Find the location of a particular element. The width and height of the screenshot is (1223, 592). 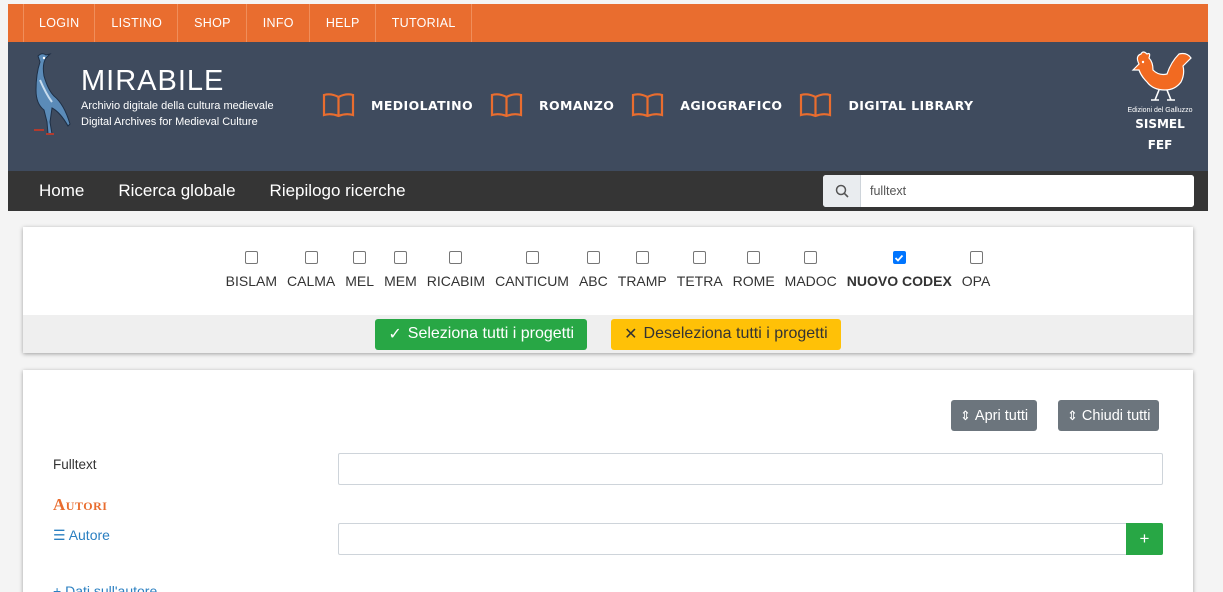

section-digital-library: DIGITAL LIBRARY is located at coordinates (886, 105).